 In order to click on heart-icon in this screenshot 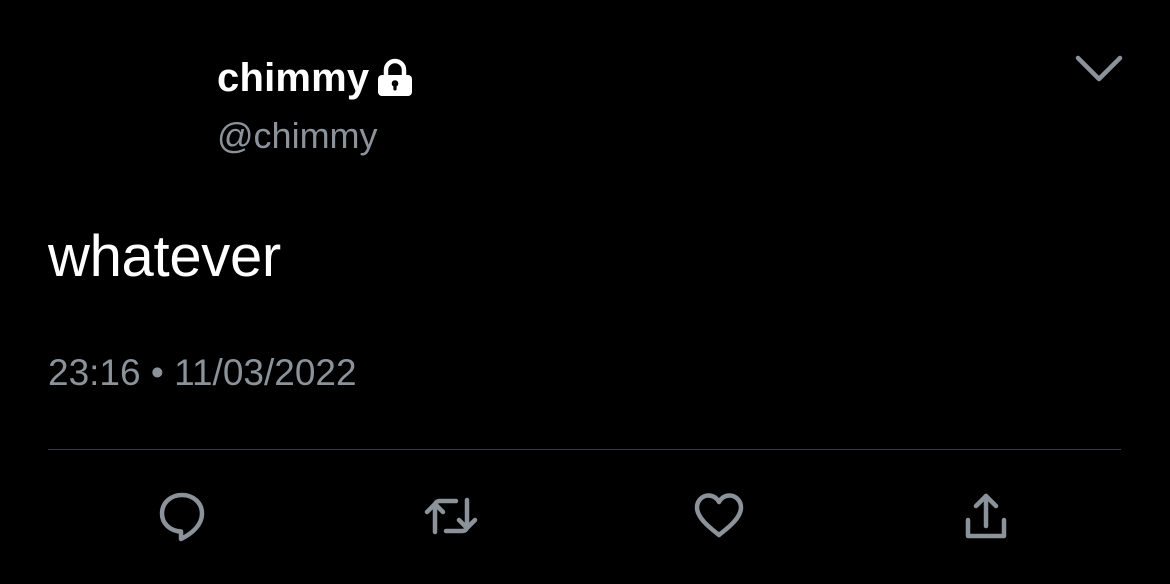, I will do `click(719, 516)`.